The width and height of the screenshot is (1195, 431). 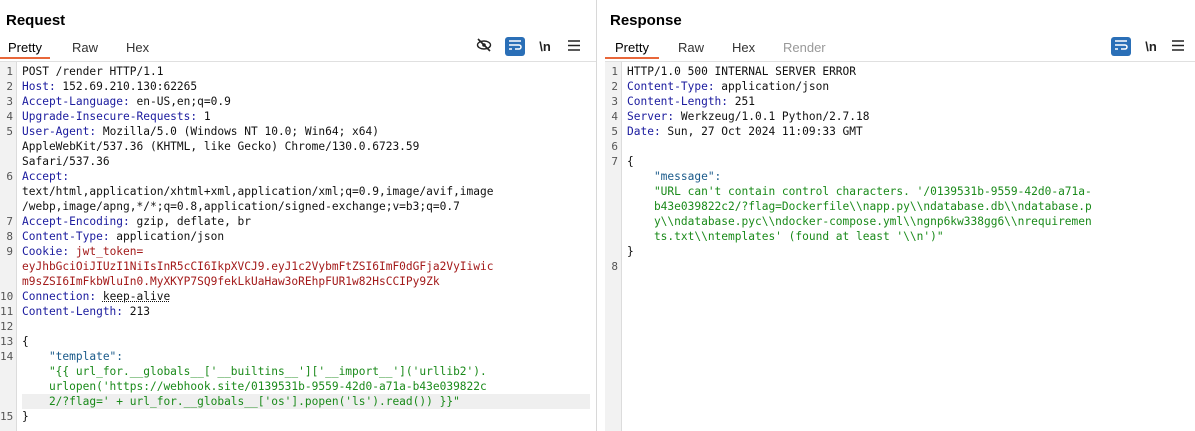 I want to click on code-line: Connection: keep-alive, so click(x=96, y=296).